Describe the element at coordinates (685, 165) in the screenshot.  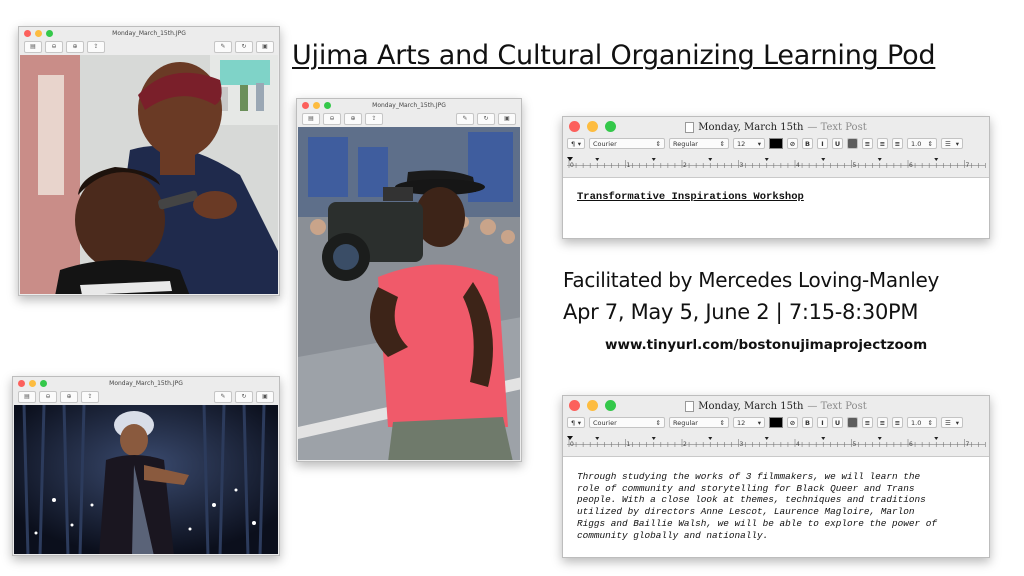
I see `ruler-label: 2` at that location.